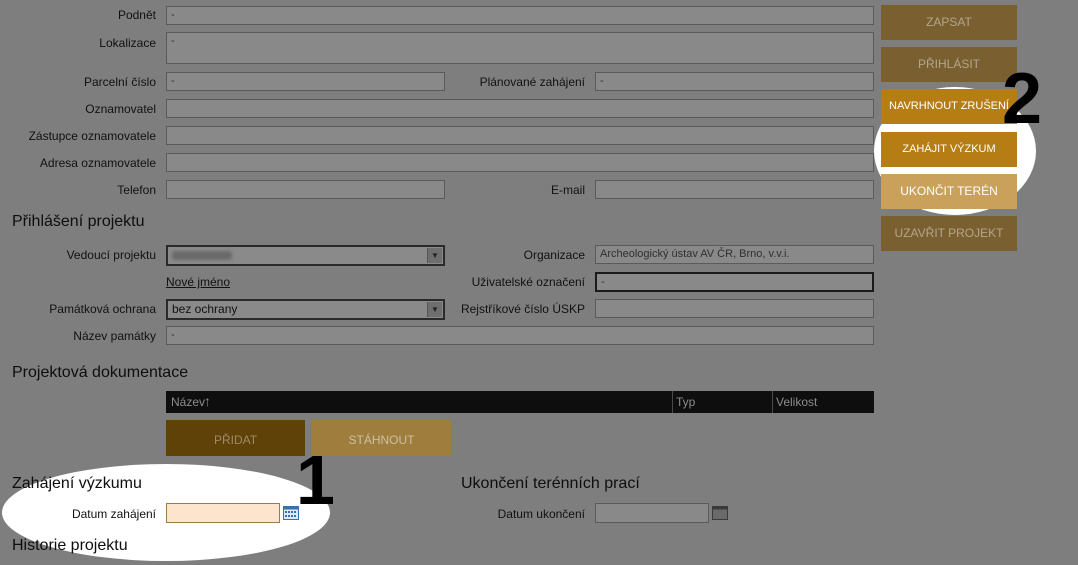 This screenshot has width=1078, height=565. I want to click on datum-ukonceni-input, so click(652, 513).